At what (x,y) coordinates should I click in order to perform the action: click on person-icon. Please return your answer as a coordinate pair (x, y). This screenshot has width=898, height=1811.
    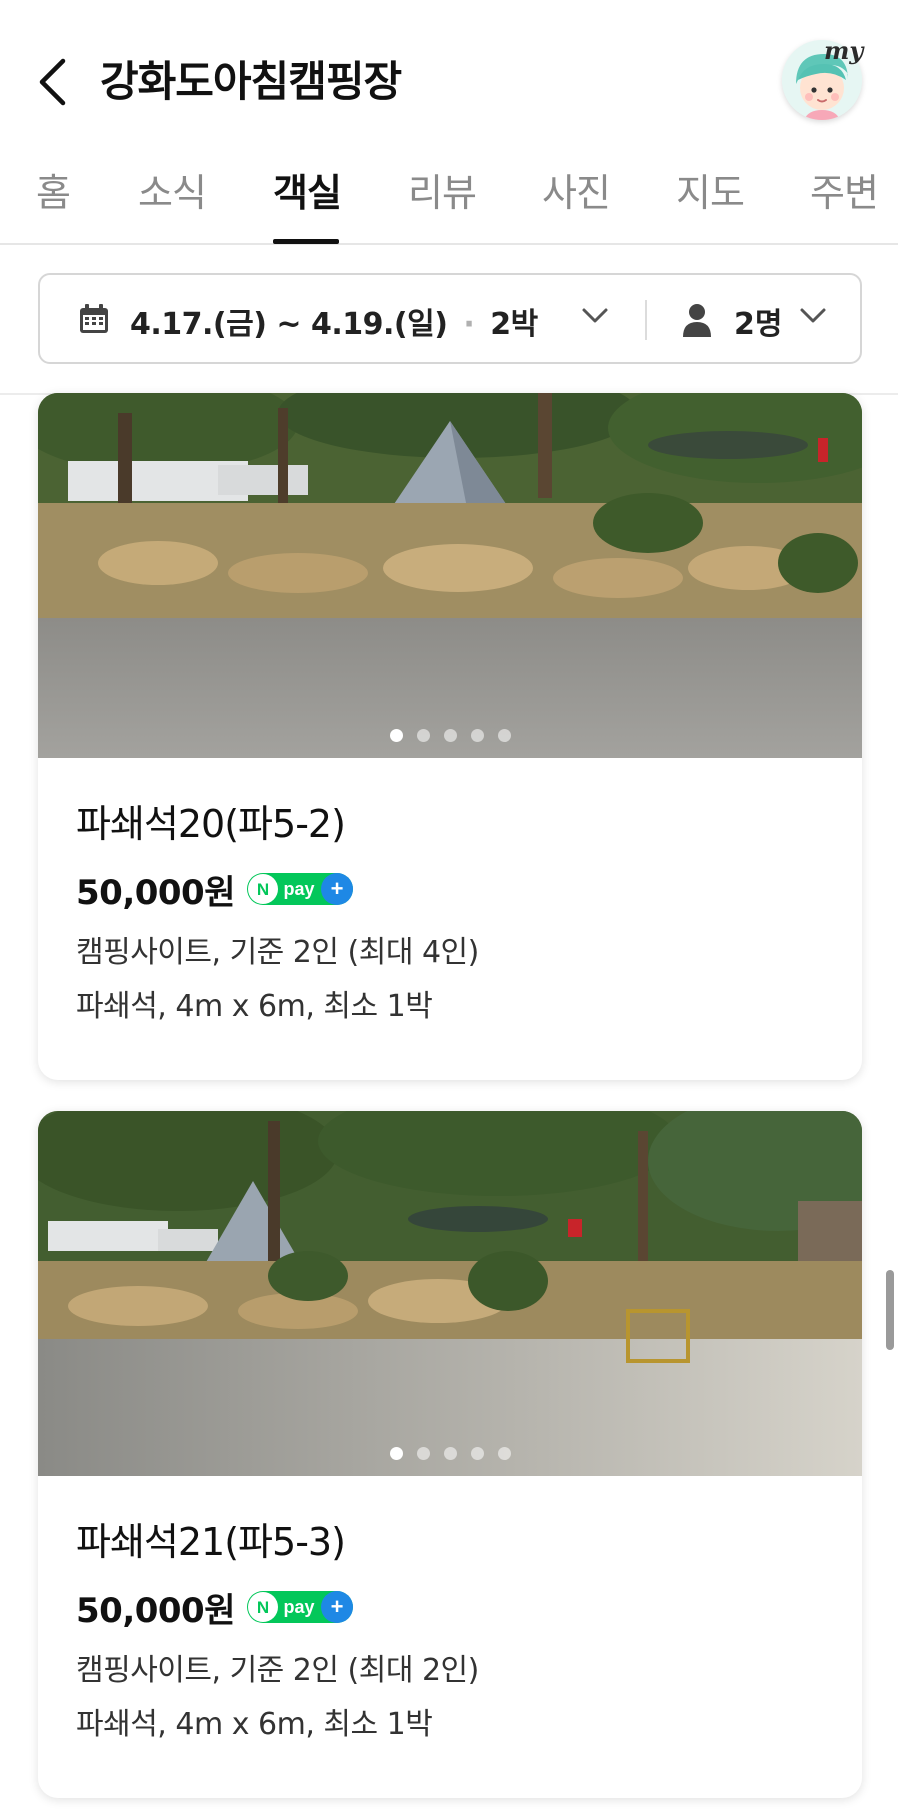
    Looking at the image, I should click on (697, 320).